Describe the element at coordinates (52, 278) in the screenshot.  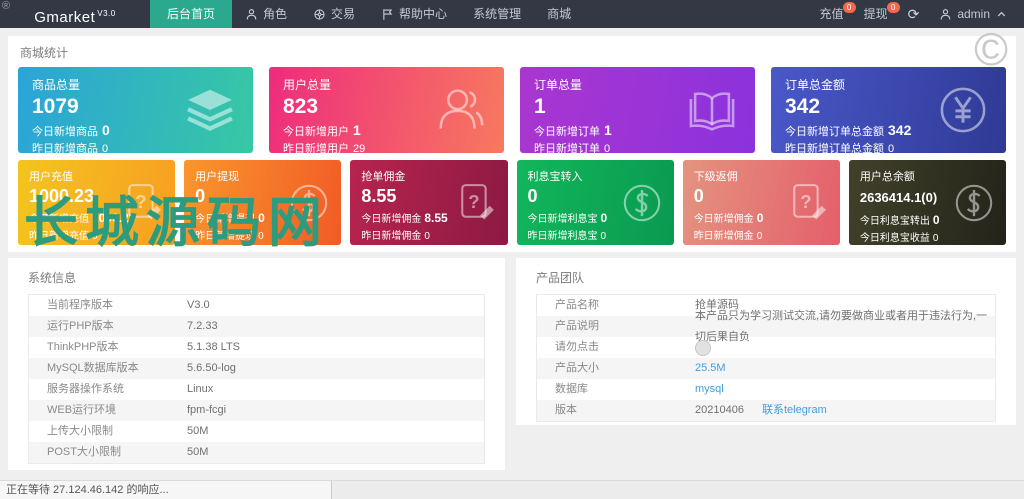
I see `system-info-title: 系统信息` at that location.